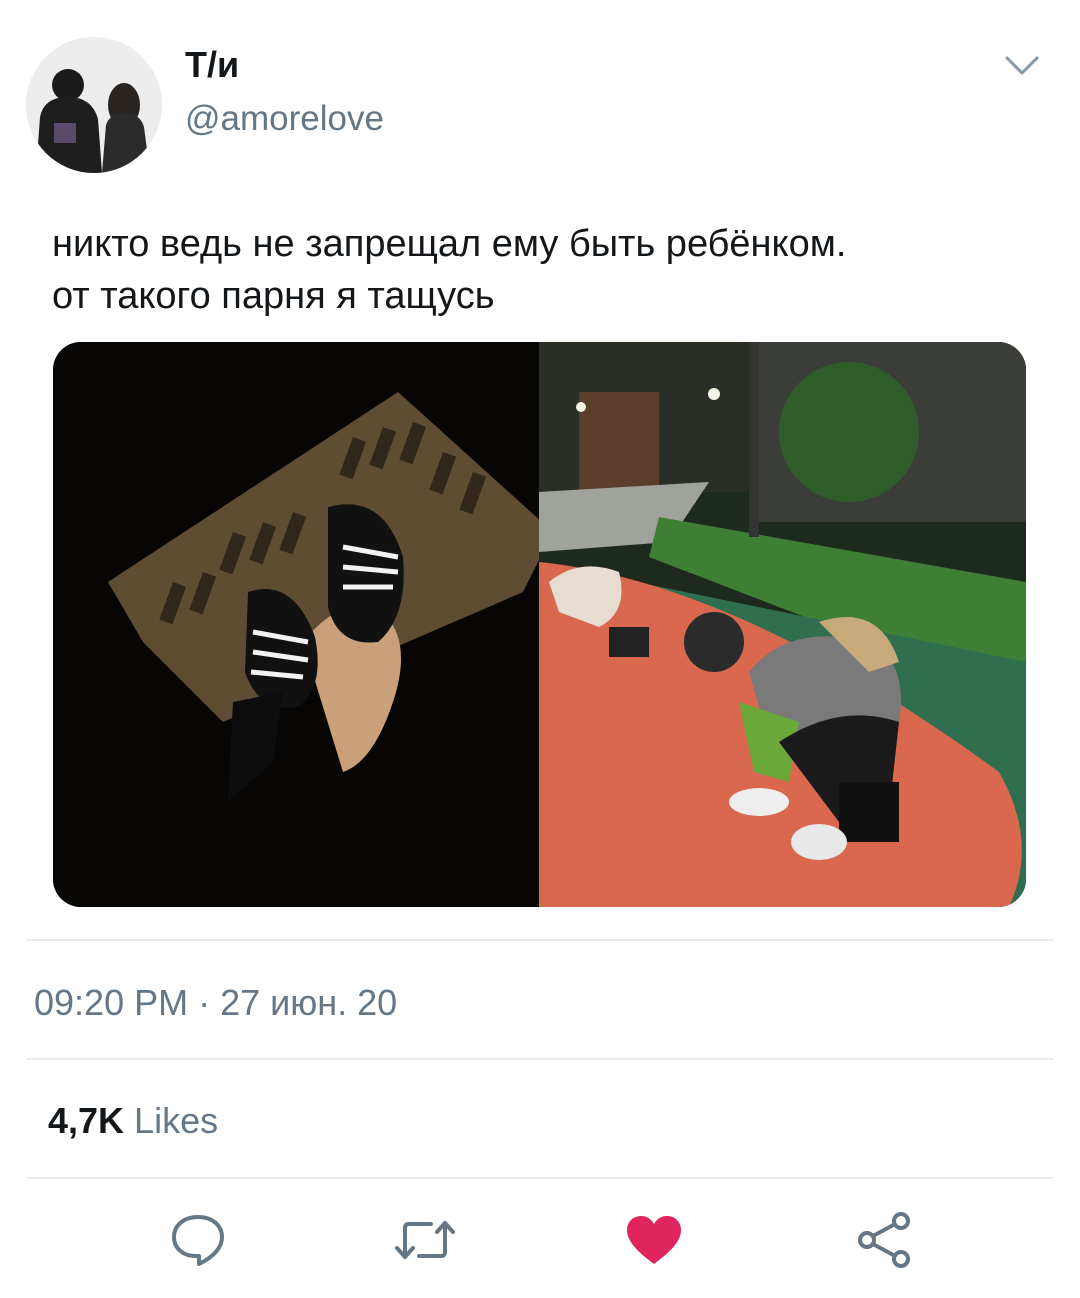  What do you see at coordinates (212, 65) in the screenshot?
I see `display-name: Т/и` at bounding box center [212, 65].